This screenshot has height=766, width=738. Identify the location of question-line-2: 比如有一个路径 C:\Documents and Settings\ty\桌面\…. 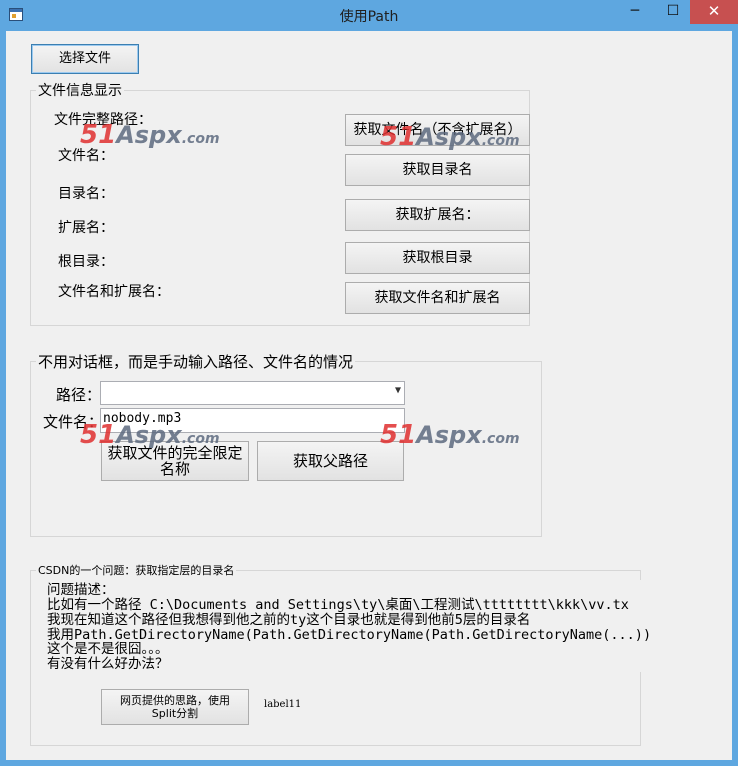
(338, 605).